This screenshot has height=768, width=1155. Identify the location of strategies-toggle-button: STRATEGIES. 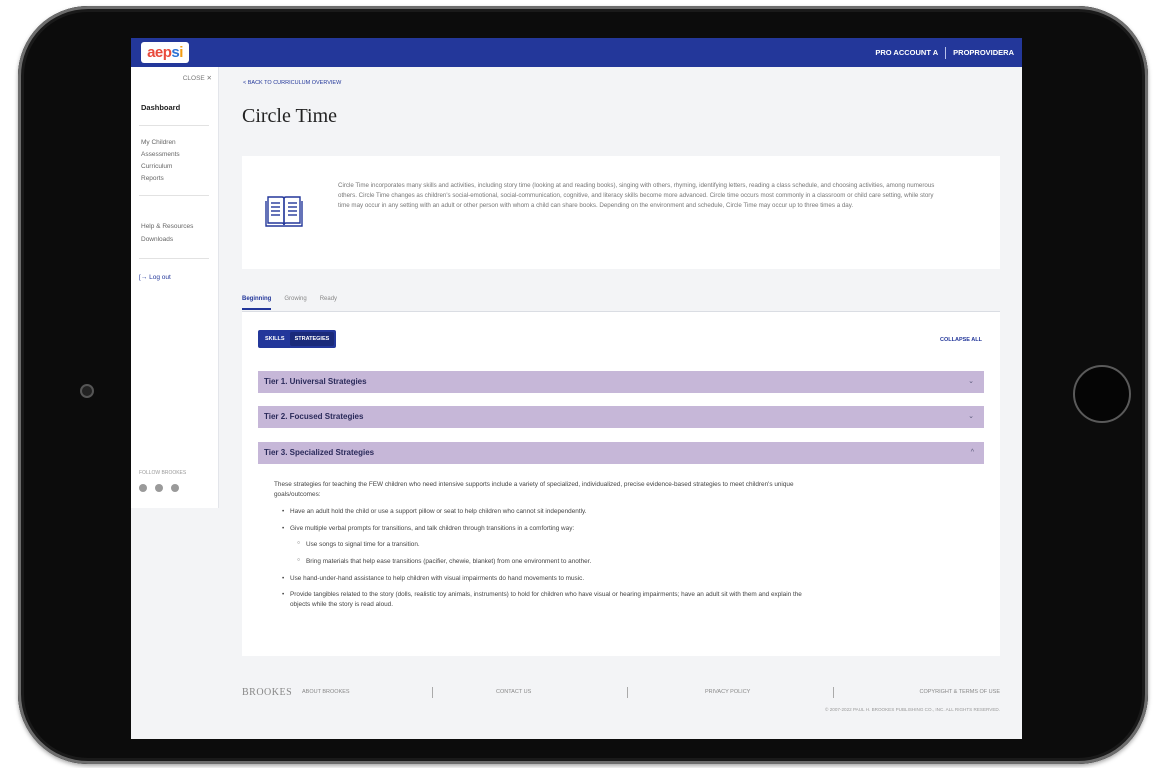
(312, 339).